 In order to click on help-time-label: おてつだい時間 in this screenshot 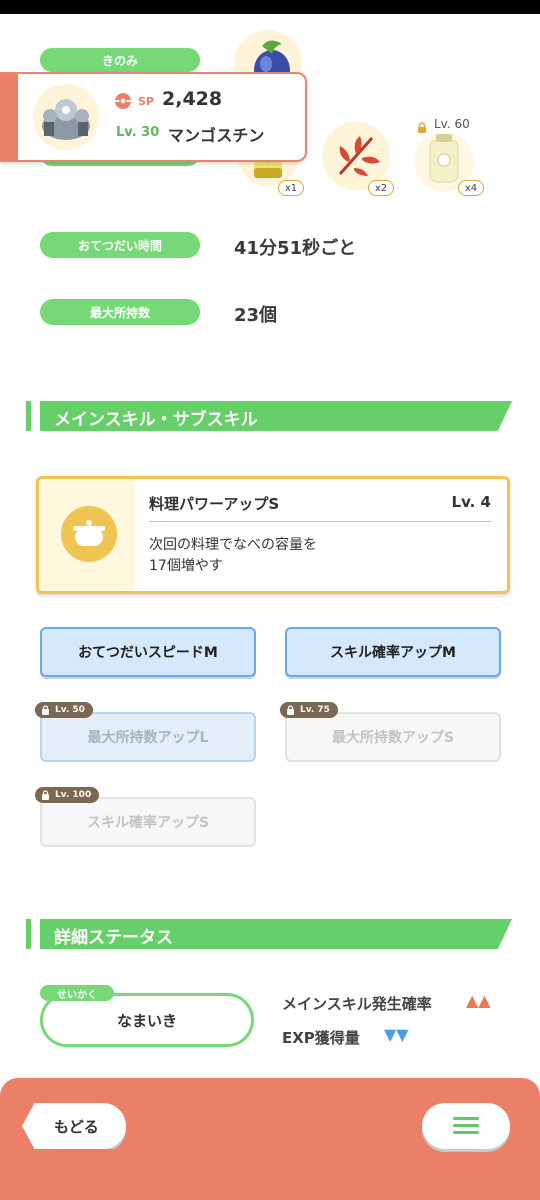, I will do `click(120, 245)`.